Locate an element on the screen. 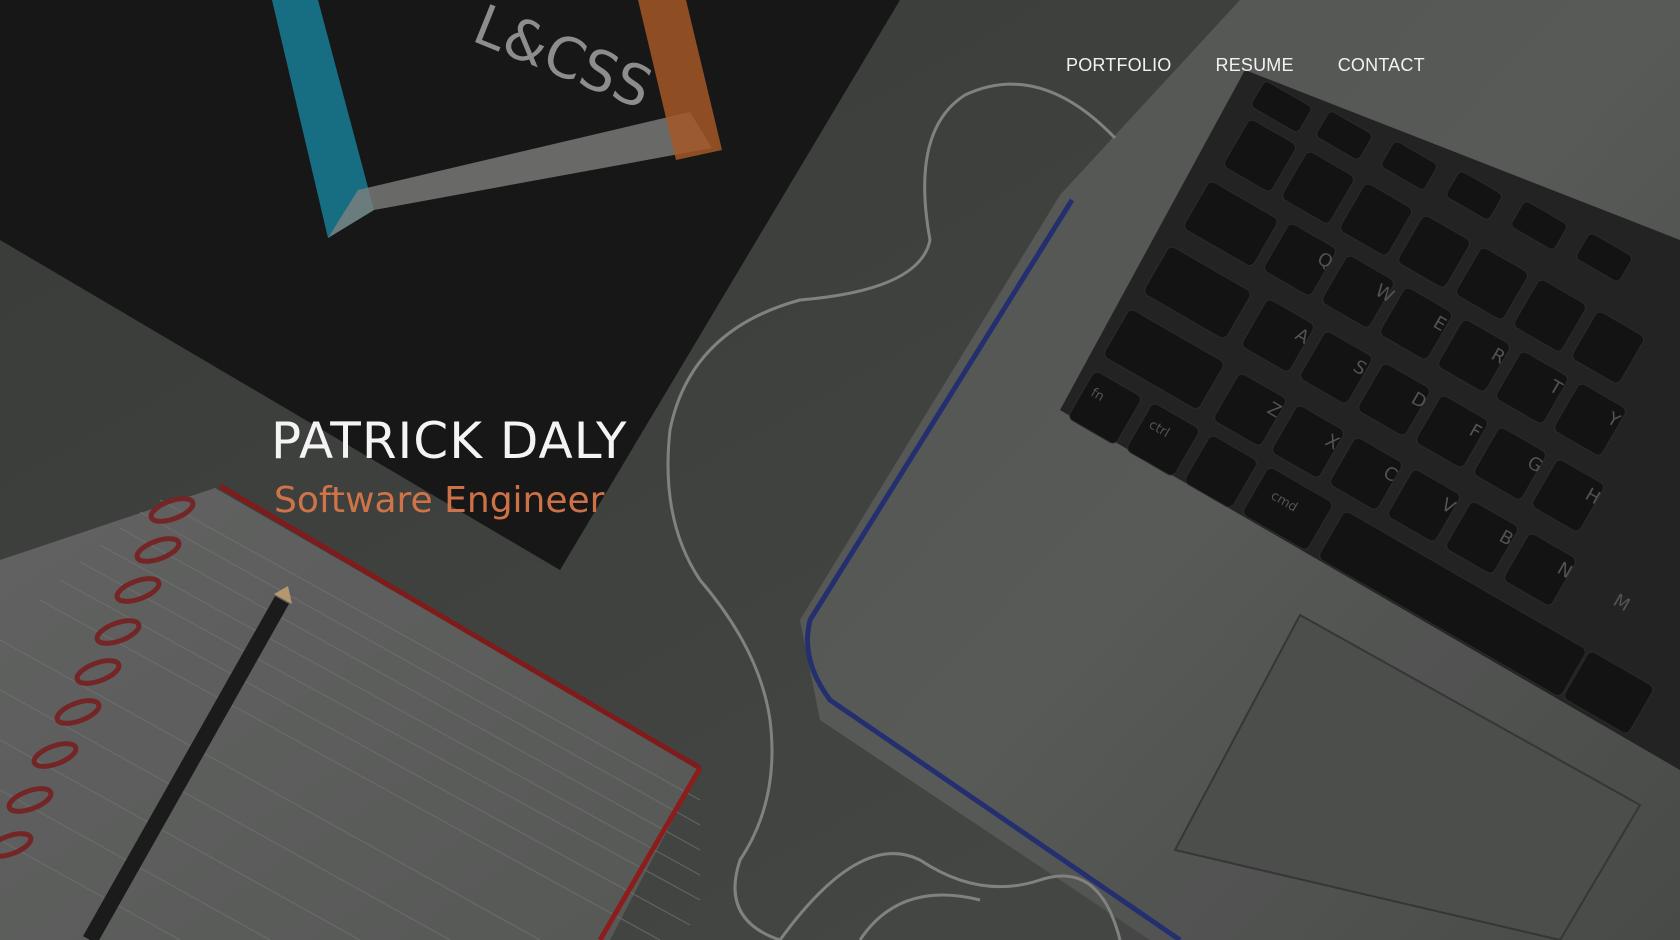  hero-text-block: PATRICK DALY Software Engineer is located at coordinates (449, 467).